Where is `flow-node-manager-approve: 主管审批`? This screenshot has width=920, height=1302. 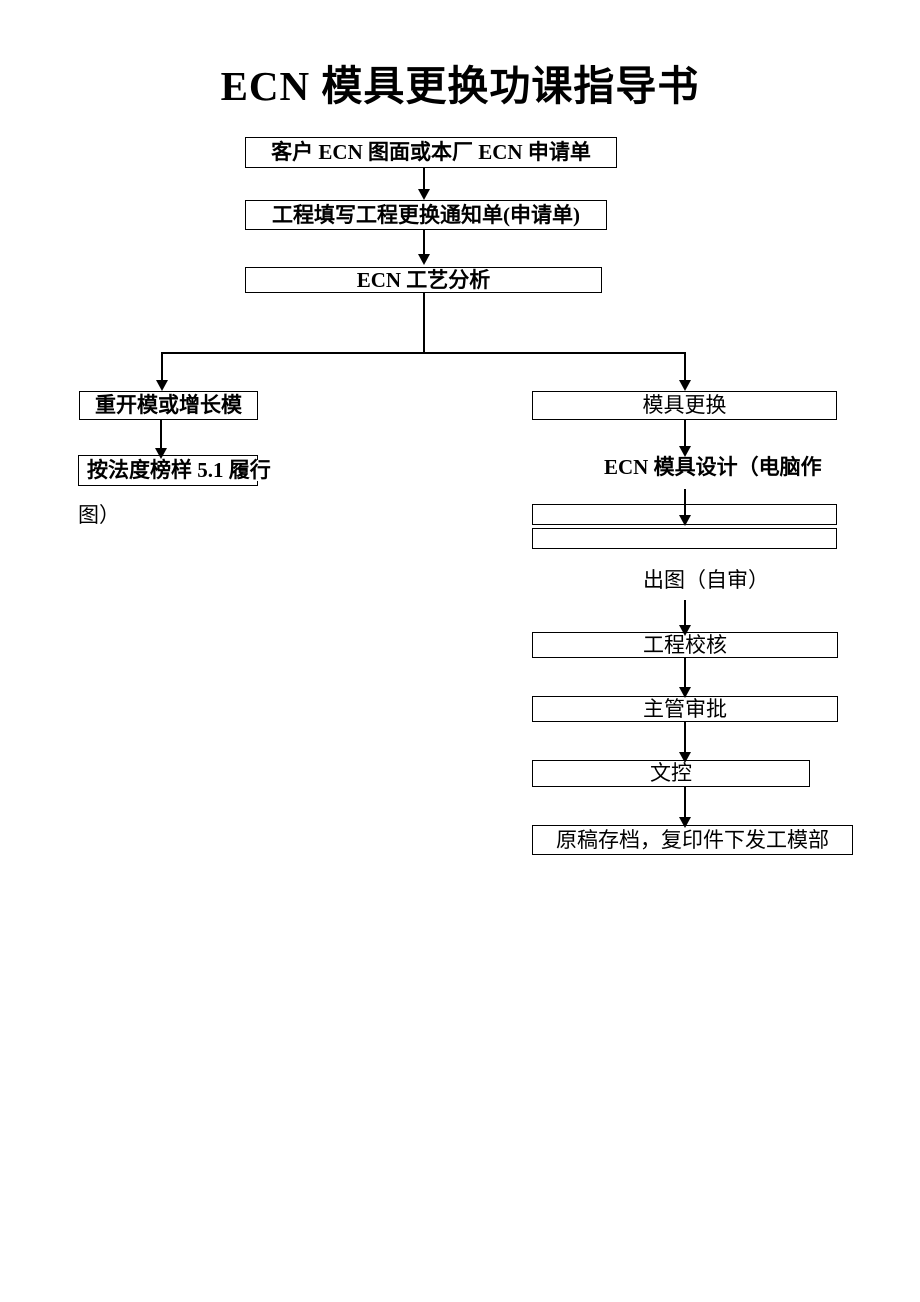 flow-node-manager-approve: 主管审批 is located at coordinates (685, 709).